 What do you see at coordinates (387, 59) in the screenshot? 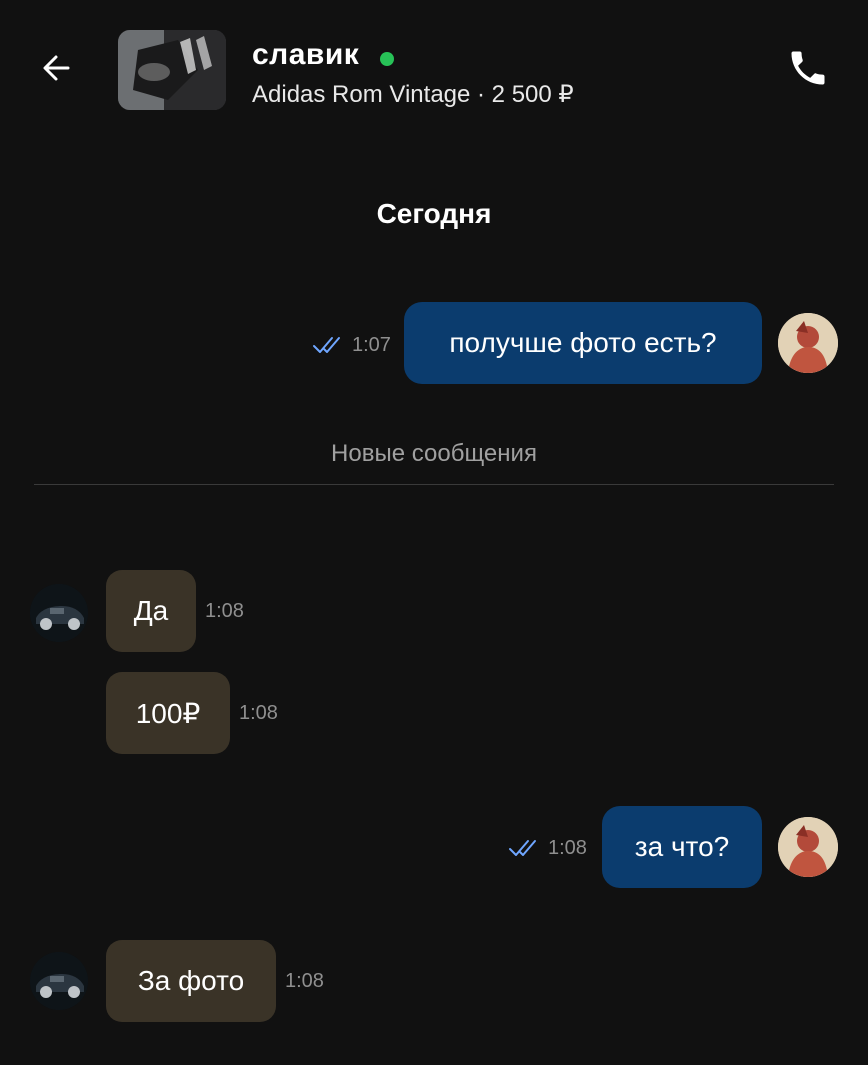
I see `online-status-dot` at bounding box center [387, 59].